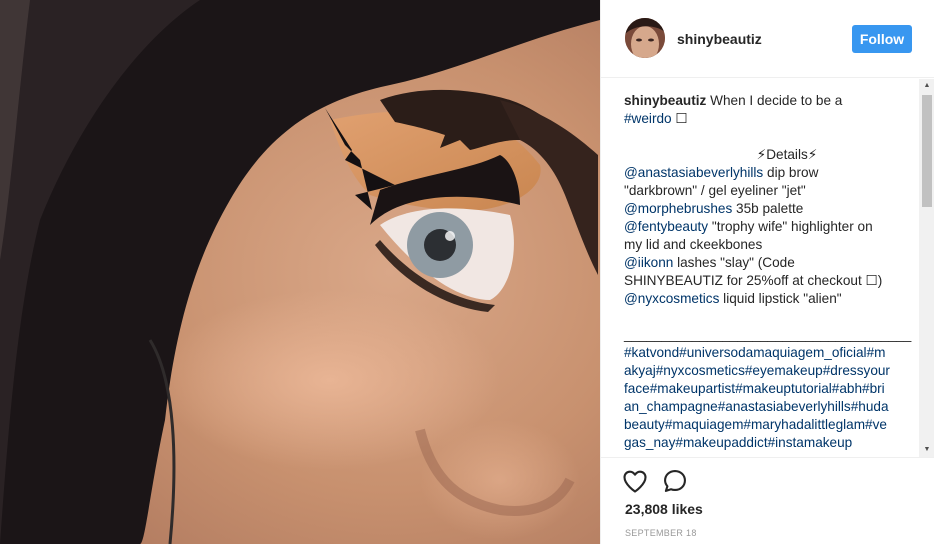 The height and width of the screenshot is (544, 934). What do you see at coordinates (661, 533) in the screenshot?
I see `post-date: SEPTEMBER 18` at bounding box center [661, 533].